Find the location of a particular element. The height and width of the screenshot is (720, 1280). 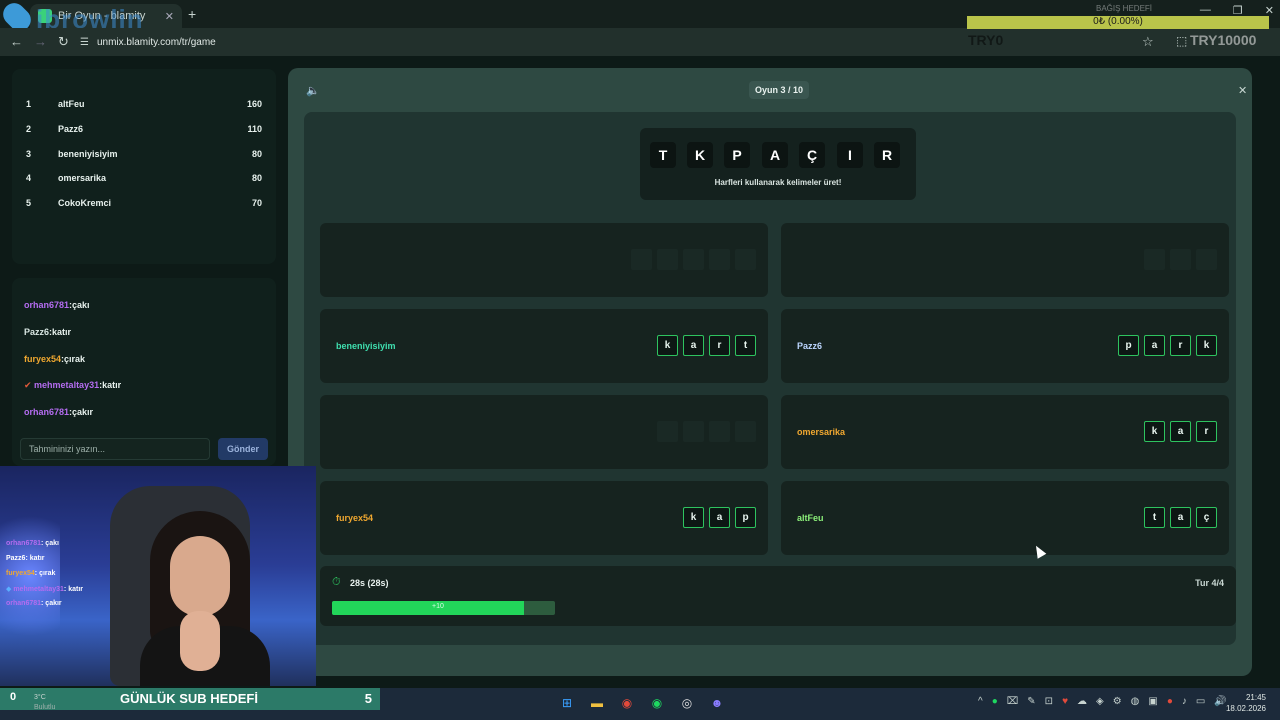

reload-icon: ↻ is located at coordinates (63, 42).